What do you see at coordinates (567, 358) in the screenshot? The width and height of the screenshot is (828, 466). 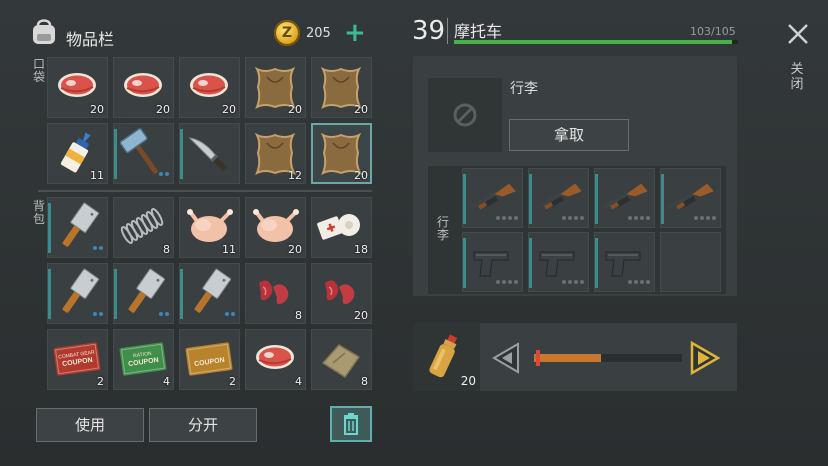 I see `quantity-slider-fill` at bounding box center [567, 358].